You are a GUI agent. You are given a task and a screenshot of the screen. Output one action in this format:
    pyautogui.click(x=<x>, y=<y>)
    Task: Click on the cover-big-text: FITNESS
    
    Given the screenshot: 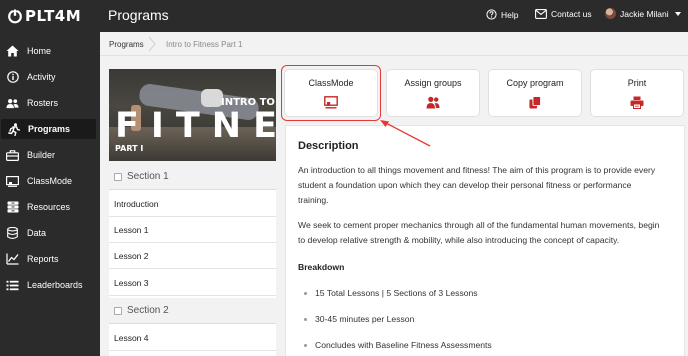 What is the action you would take?
    pyautogui.click(x=195, y=126)
    